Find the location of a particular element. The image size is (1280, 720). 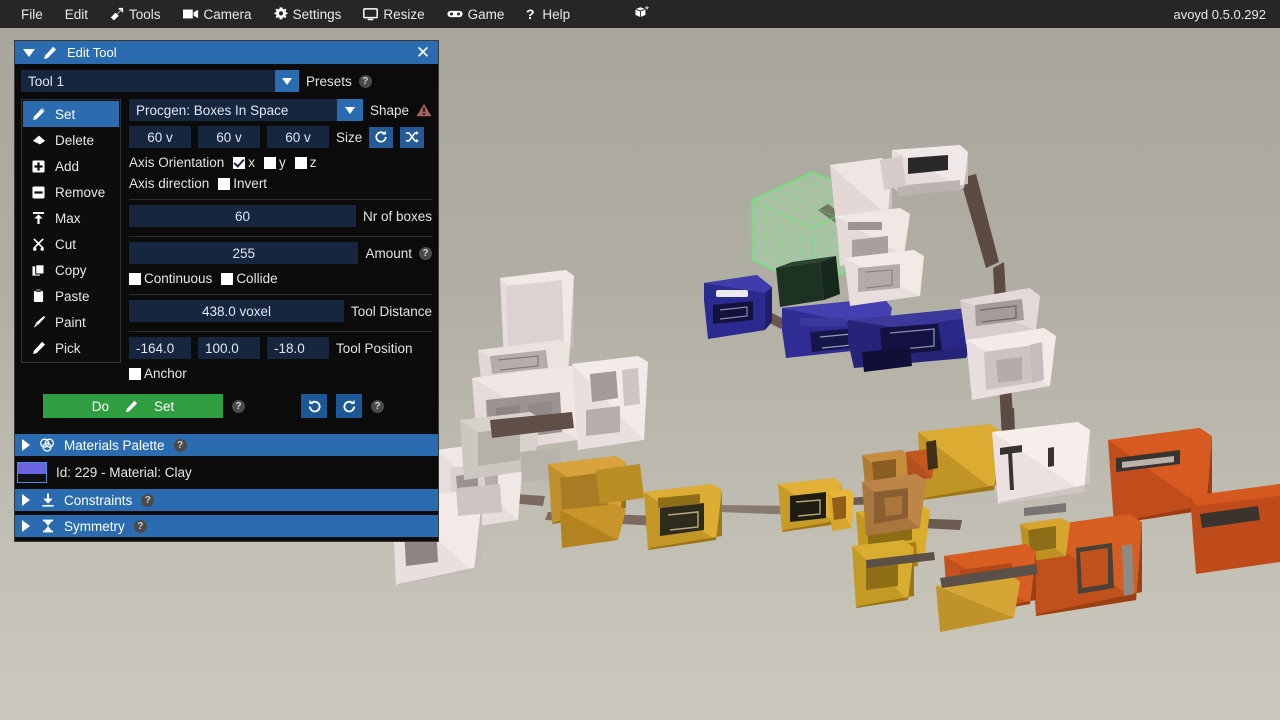

tool-mode-label: Paste is located at coordinates (72, 296).